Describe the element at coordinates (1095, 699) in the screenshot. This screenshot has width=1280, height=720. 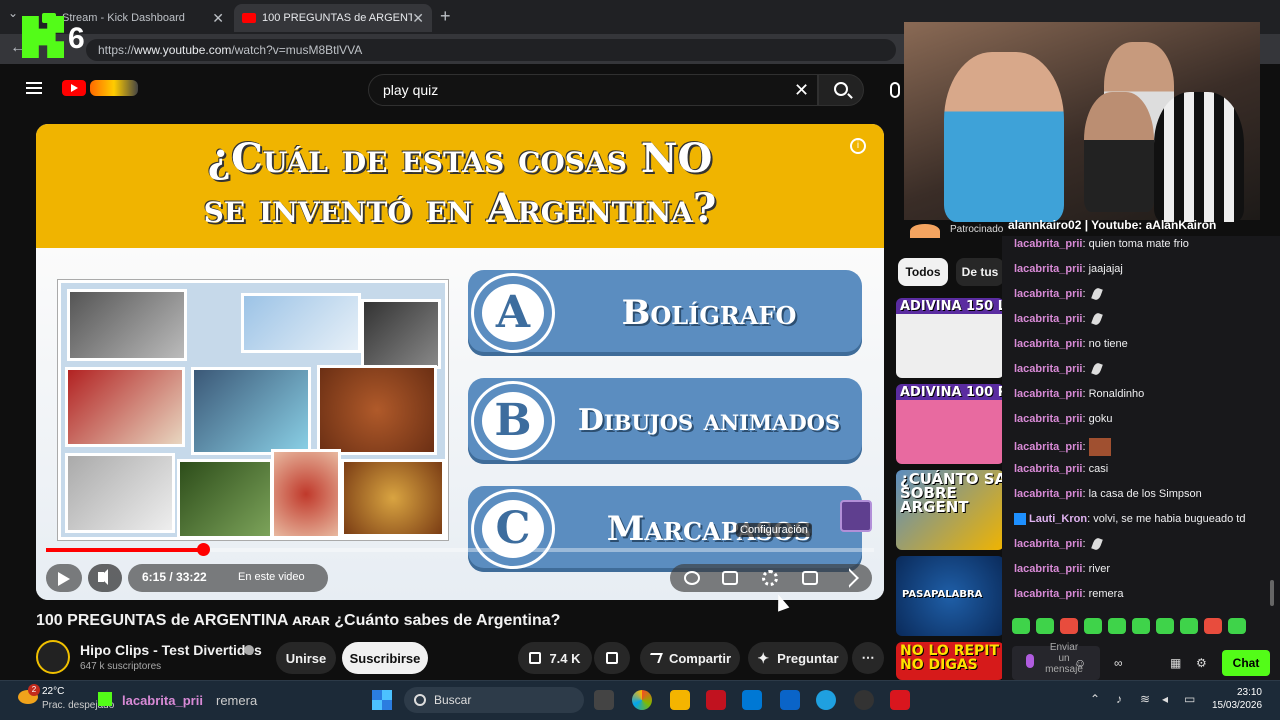
I see `hidden-icons: ⌃` at that location.